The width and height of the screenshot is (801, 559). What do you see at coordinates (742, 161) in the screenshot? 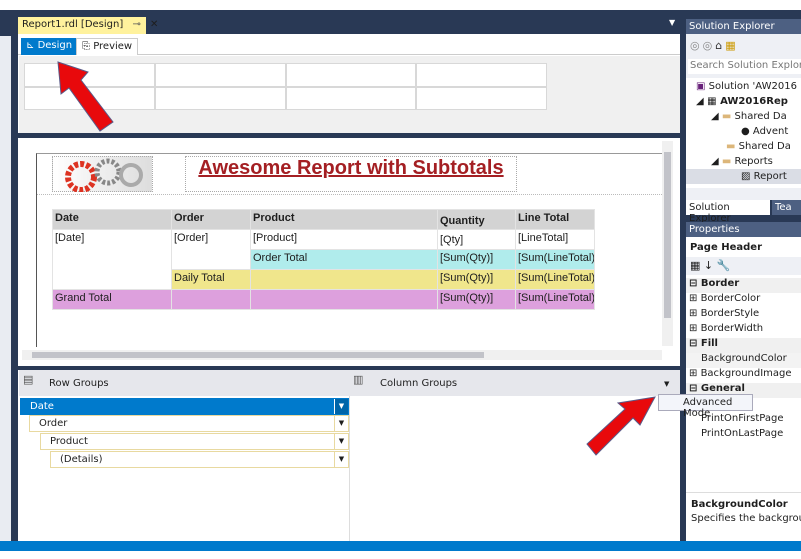
I see `tree-item-reports: ◢ ▬ Reports` at bounding box center [742, 161].